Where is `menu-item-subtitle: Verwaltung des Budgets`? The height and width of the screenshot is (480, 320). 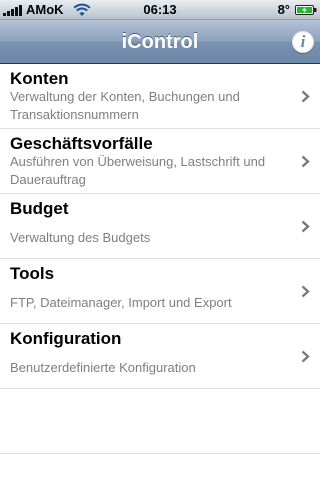 menu-item-subtitle: Verwaltung des Budgets is located at coordinates (80, 237).